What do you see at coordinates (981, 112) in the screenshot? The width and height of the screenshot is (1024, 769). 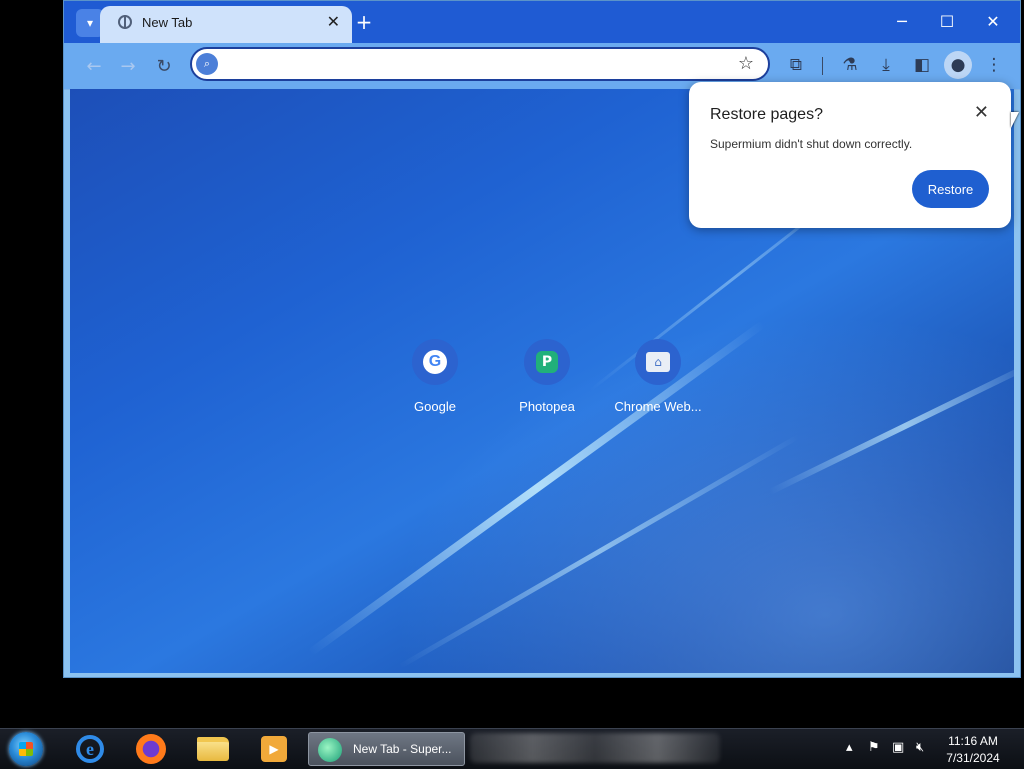 I see `close-icon: ✕` at bounding box center [981, 112].